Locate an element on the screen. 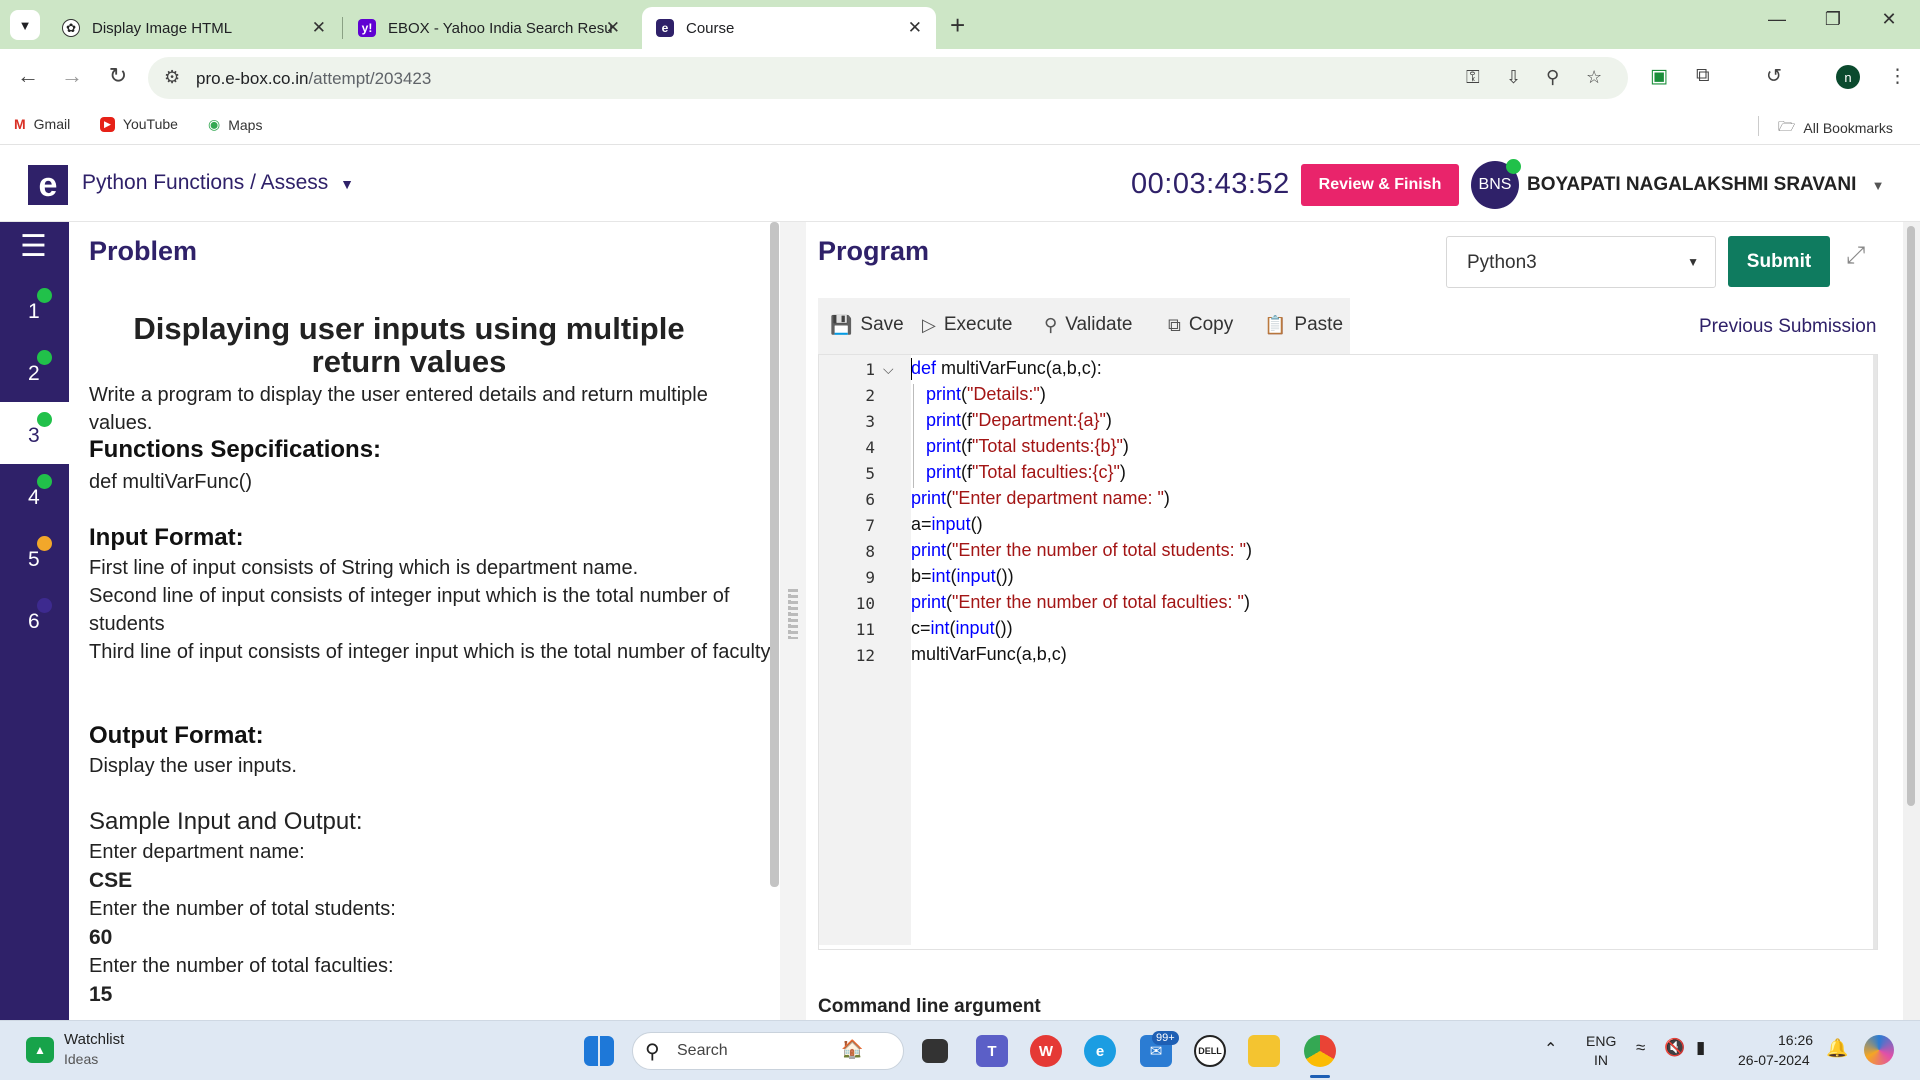 Image resolution: width=1920 pixels, height=1080 pixels. code-line: print("Details:") is located at coordinates (986, 394).